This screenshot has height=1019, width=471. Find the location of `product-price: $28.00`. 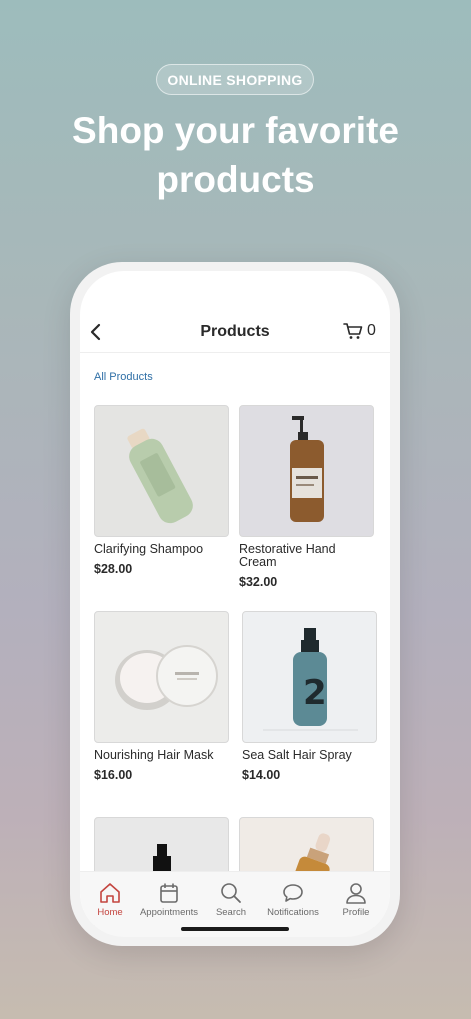

product-price: $28.00 is located at coordinates (113, 569).